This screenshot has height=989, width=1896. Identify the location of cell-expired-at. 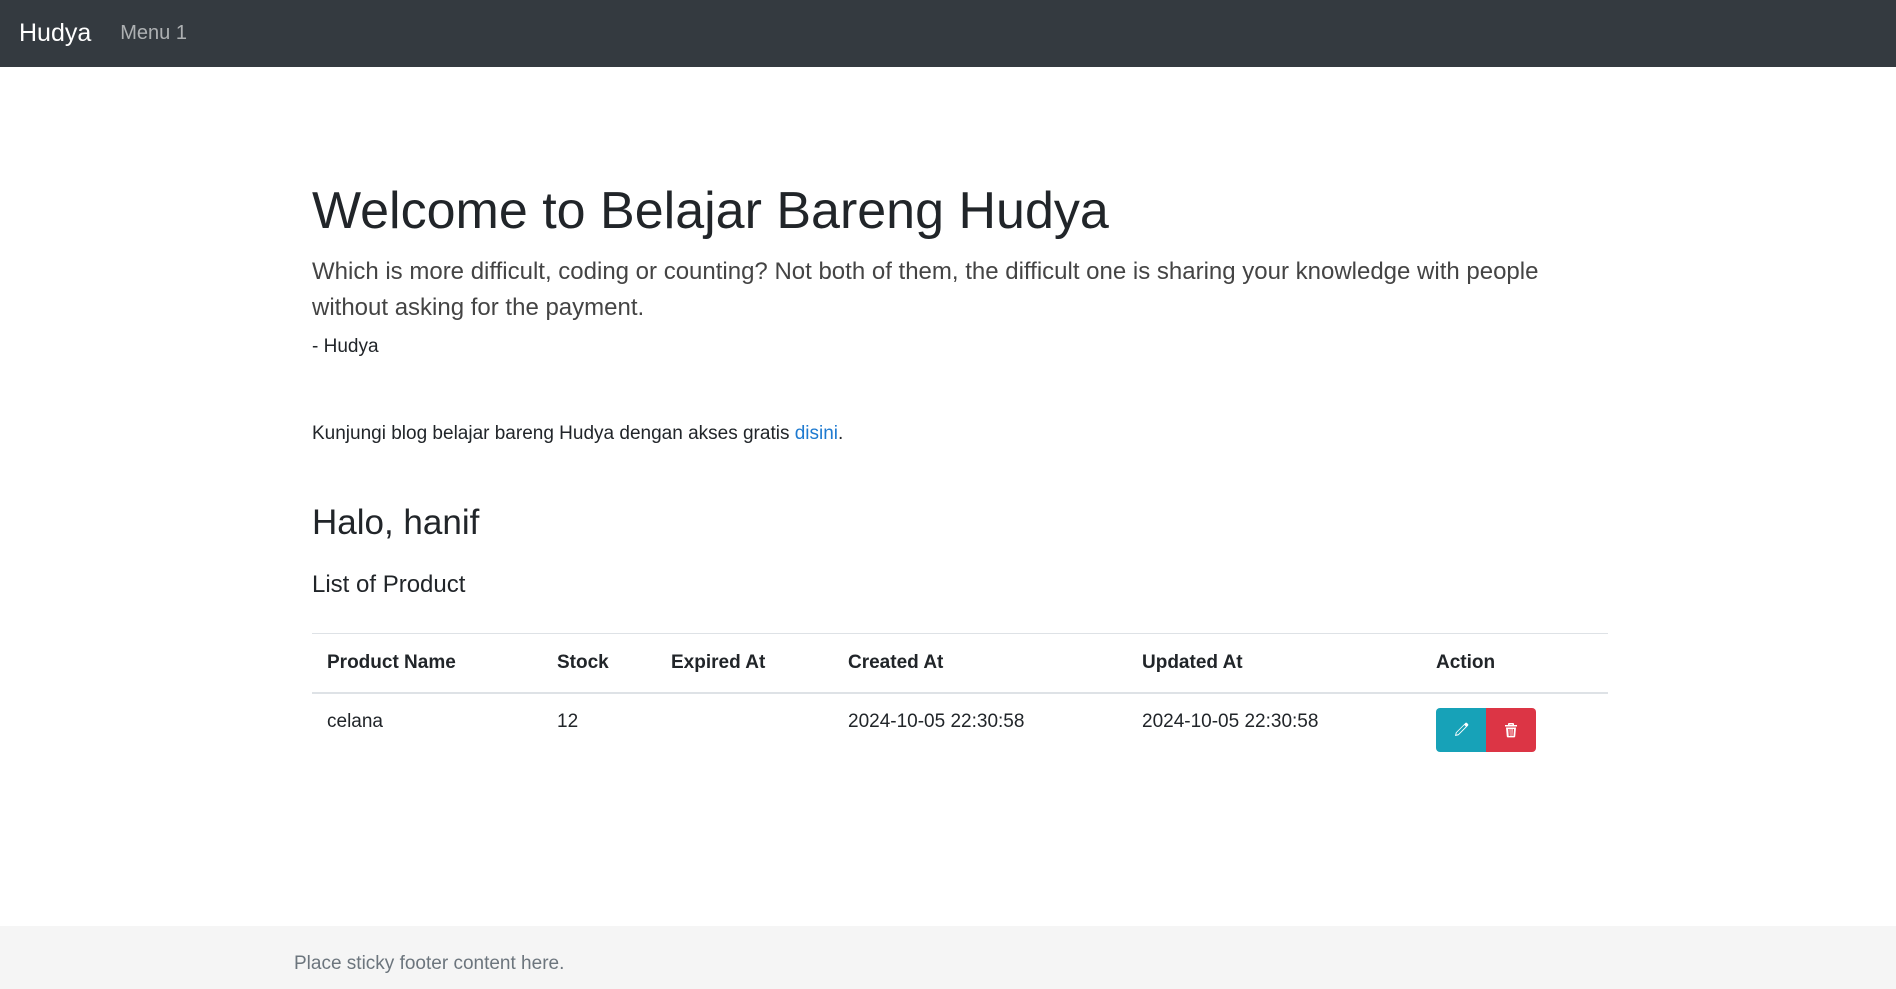
(744, 724).